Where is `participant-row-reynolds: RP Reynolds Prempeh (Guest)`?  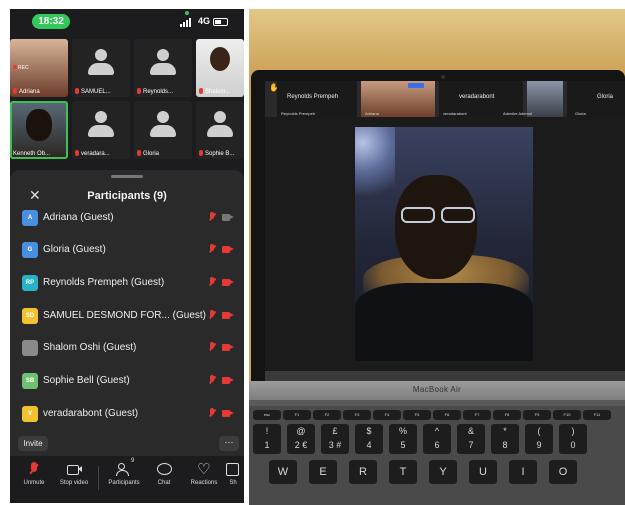
participant-row-reynolds: RP Reynolds Prempeh (Guest) is located at coordinates (127, 283).